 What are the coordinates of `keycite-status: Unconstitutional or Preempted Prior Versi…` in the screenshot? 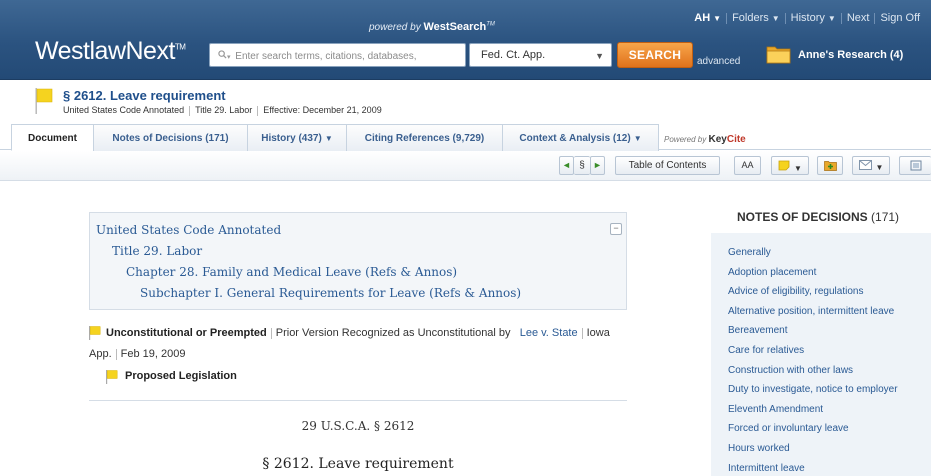 It's located at (359, 344).